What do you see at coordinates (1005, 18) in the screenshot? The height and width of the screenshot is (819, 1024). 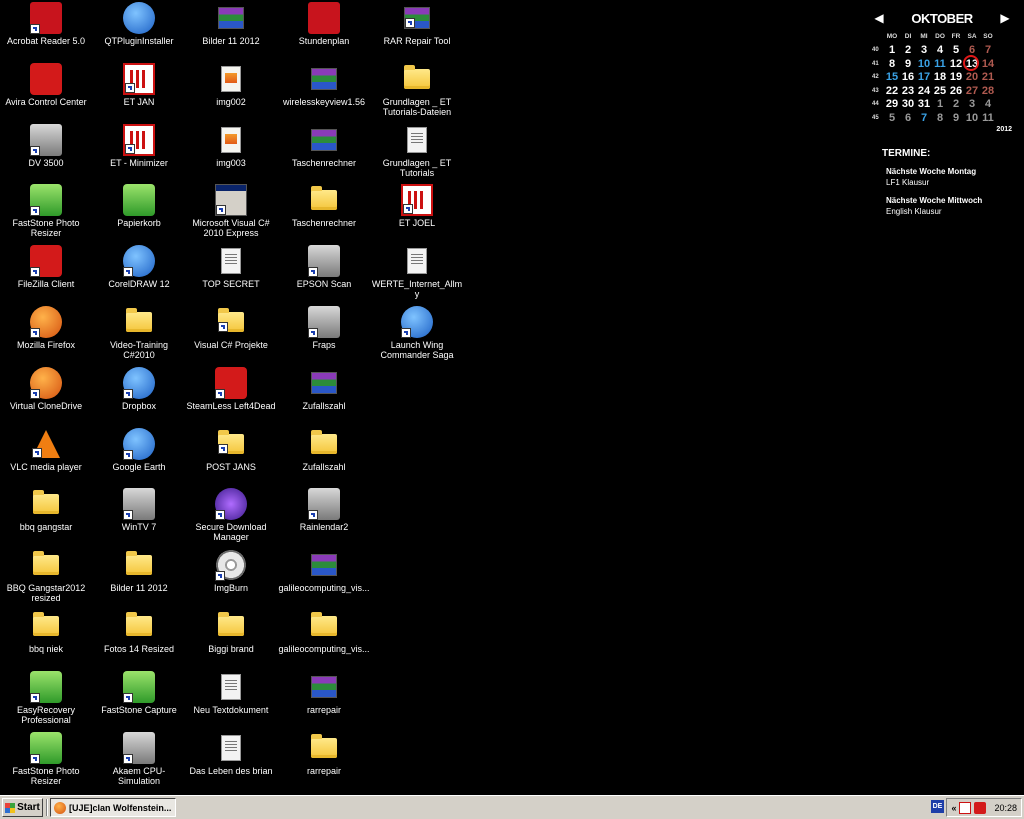 I see `next-month-icon: ▶` at bounding box center [1005, 18].